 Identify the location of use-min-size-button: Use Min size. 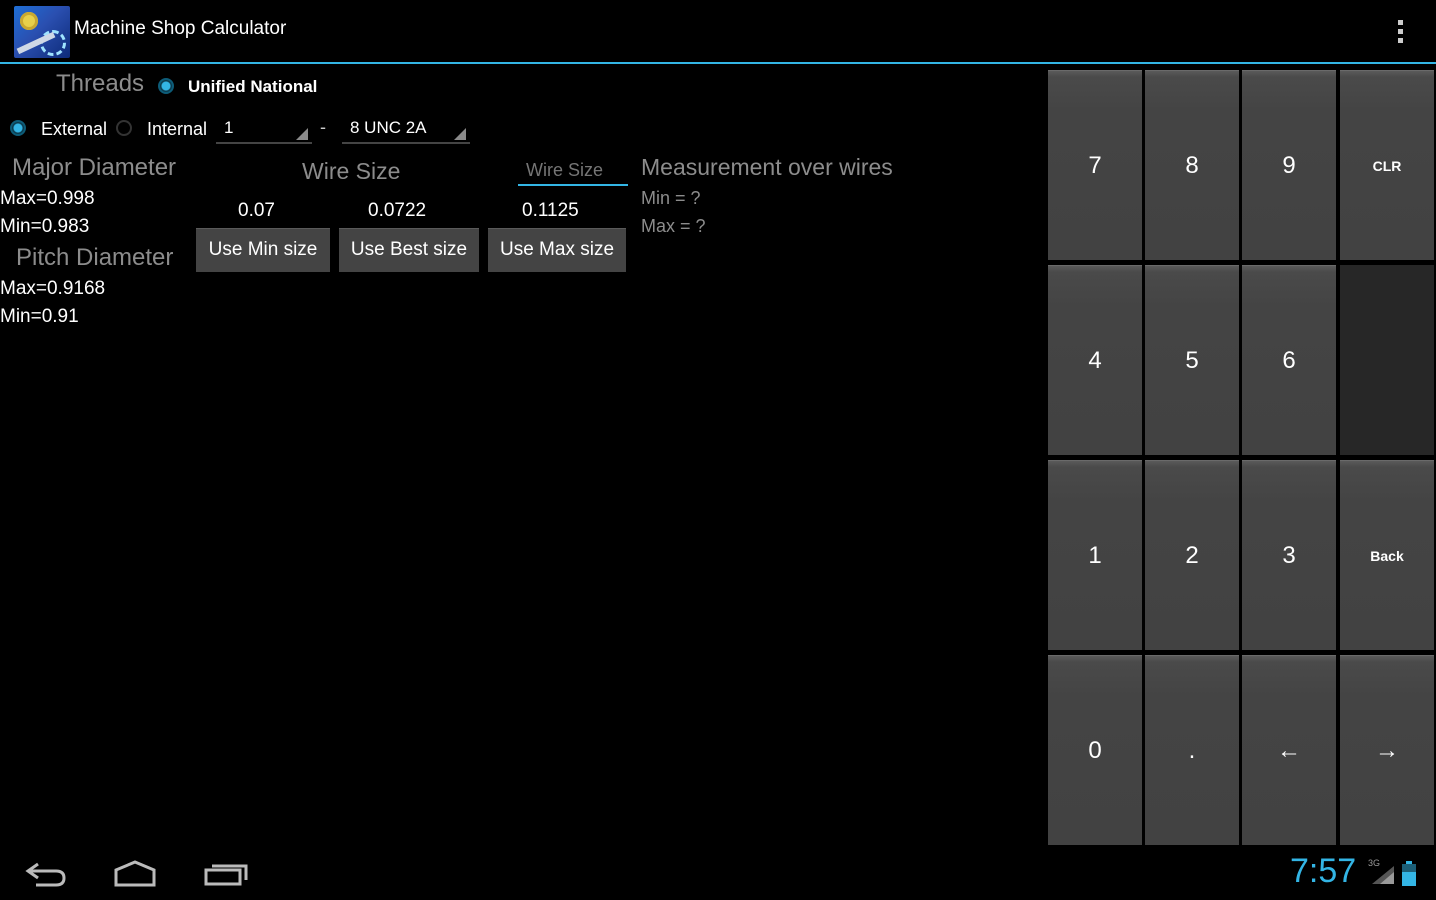
(263, 250).